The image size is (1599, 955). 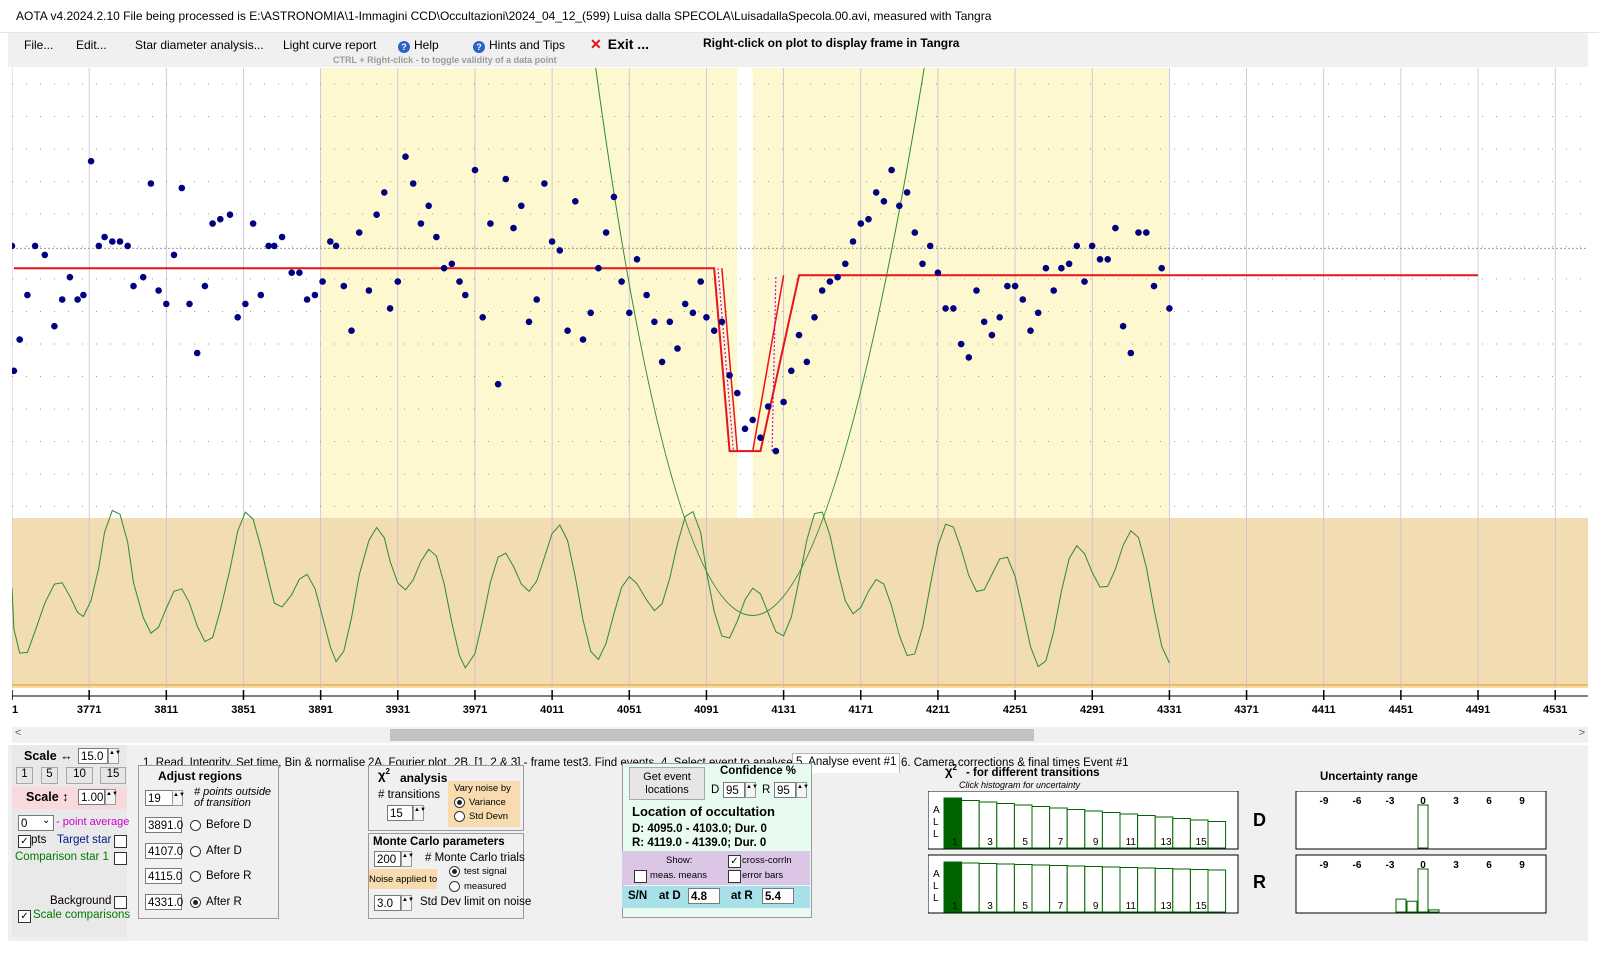 I want to click on cross-corrln-label: cross-corrln, so click(x=767, y=860).